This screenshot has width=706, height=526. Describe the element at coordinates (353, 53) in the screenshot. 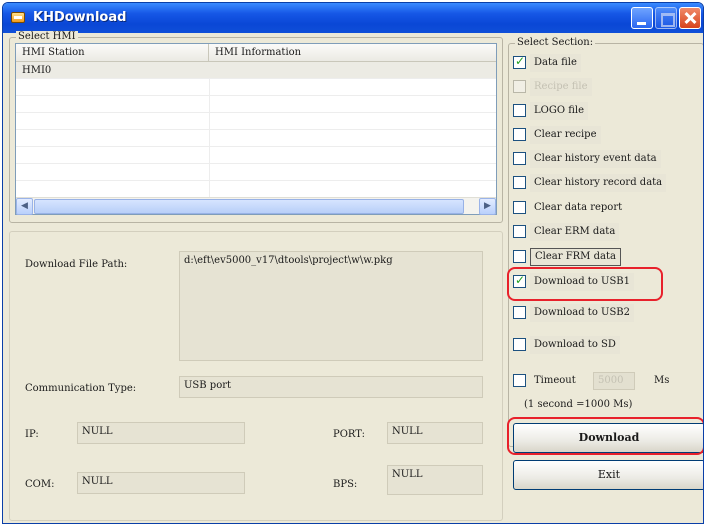

I see `column-header-hmi-information: HMI Information` at that location.